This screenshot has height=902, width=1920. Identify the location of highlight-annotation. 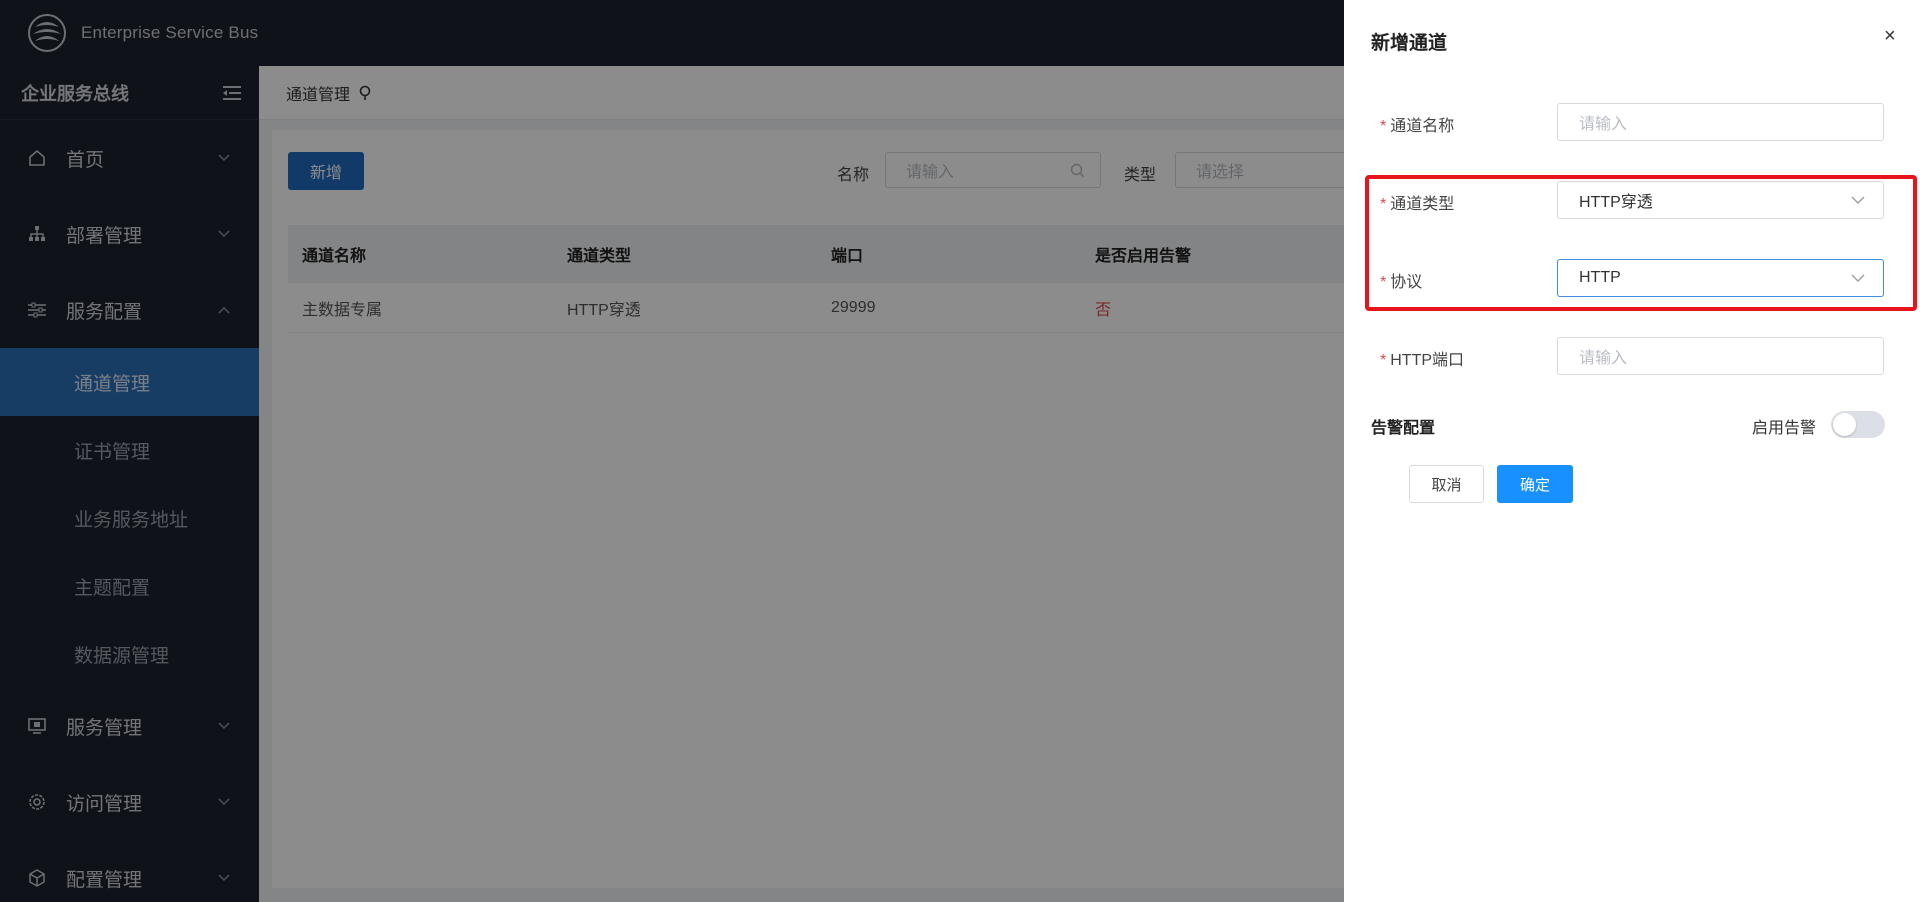
(1641, 243).